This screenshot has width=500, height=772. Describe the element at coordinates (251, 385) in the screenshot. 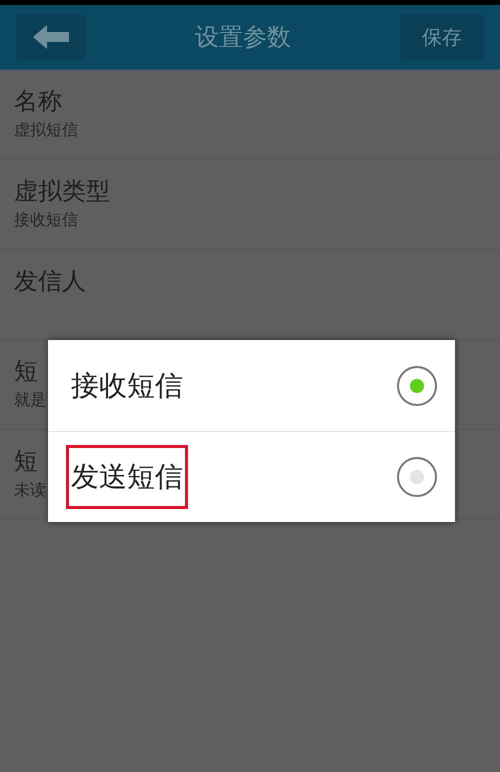

I see `dialog-option: 接收短信` at that location.